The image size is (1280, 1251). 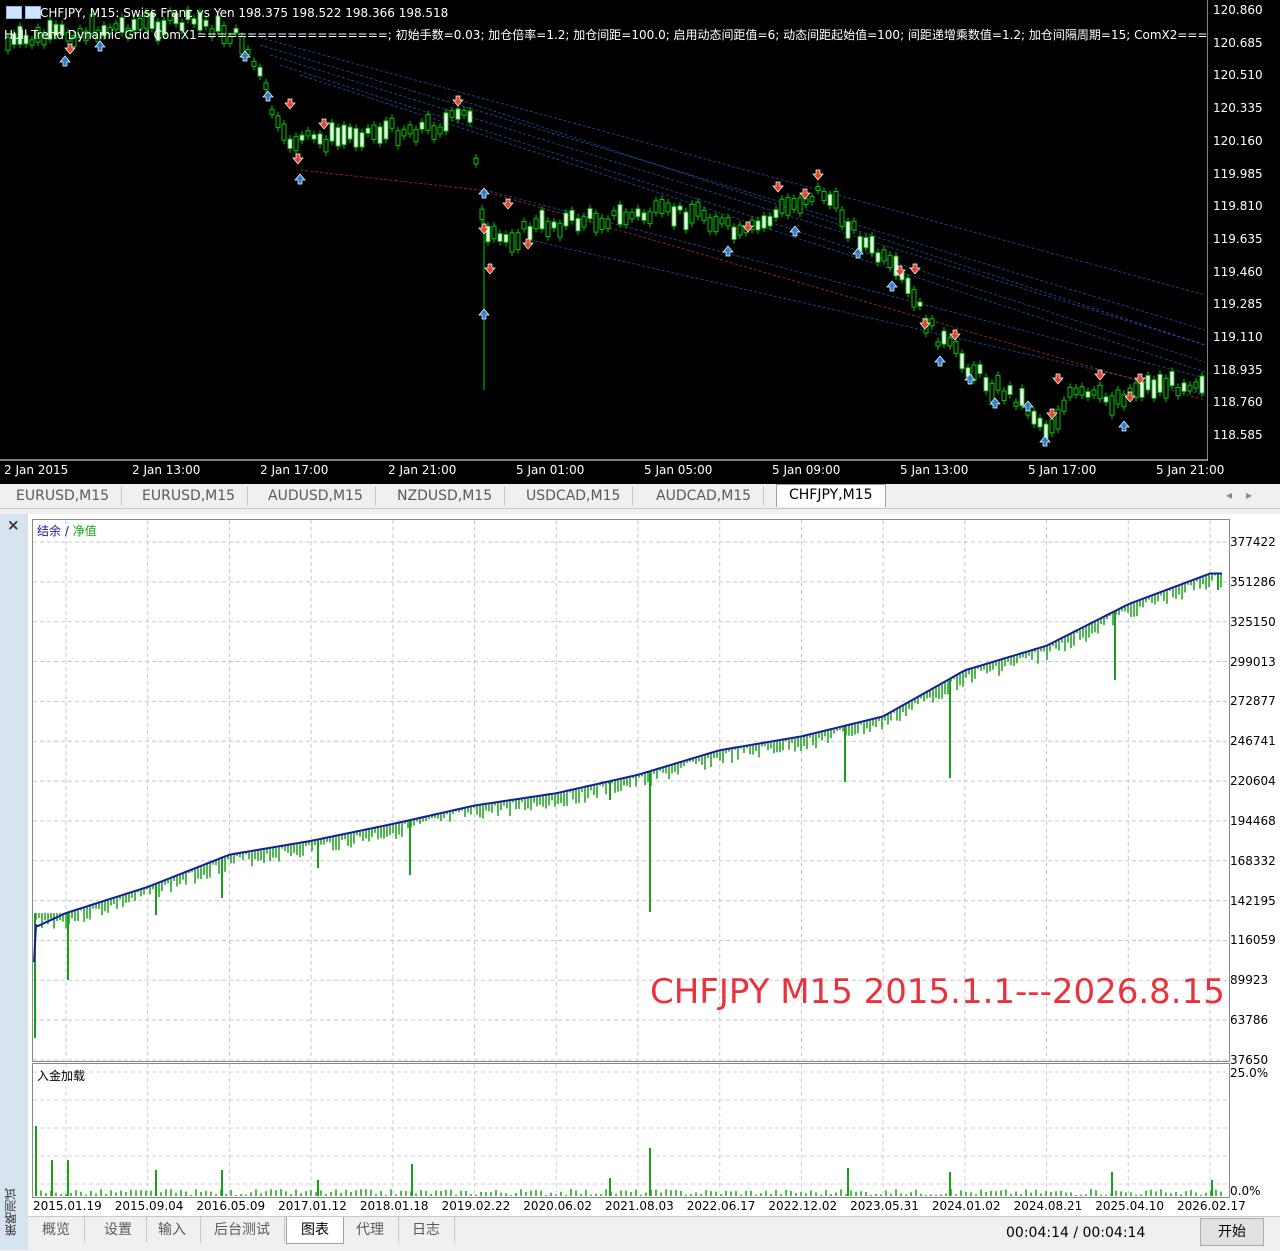 I want to click on equity-tick-label: 299013, so click(x=1253, y=661).